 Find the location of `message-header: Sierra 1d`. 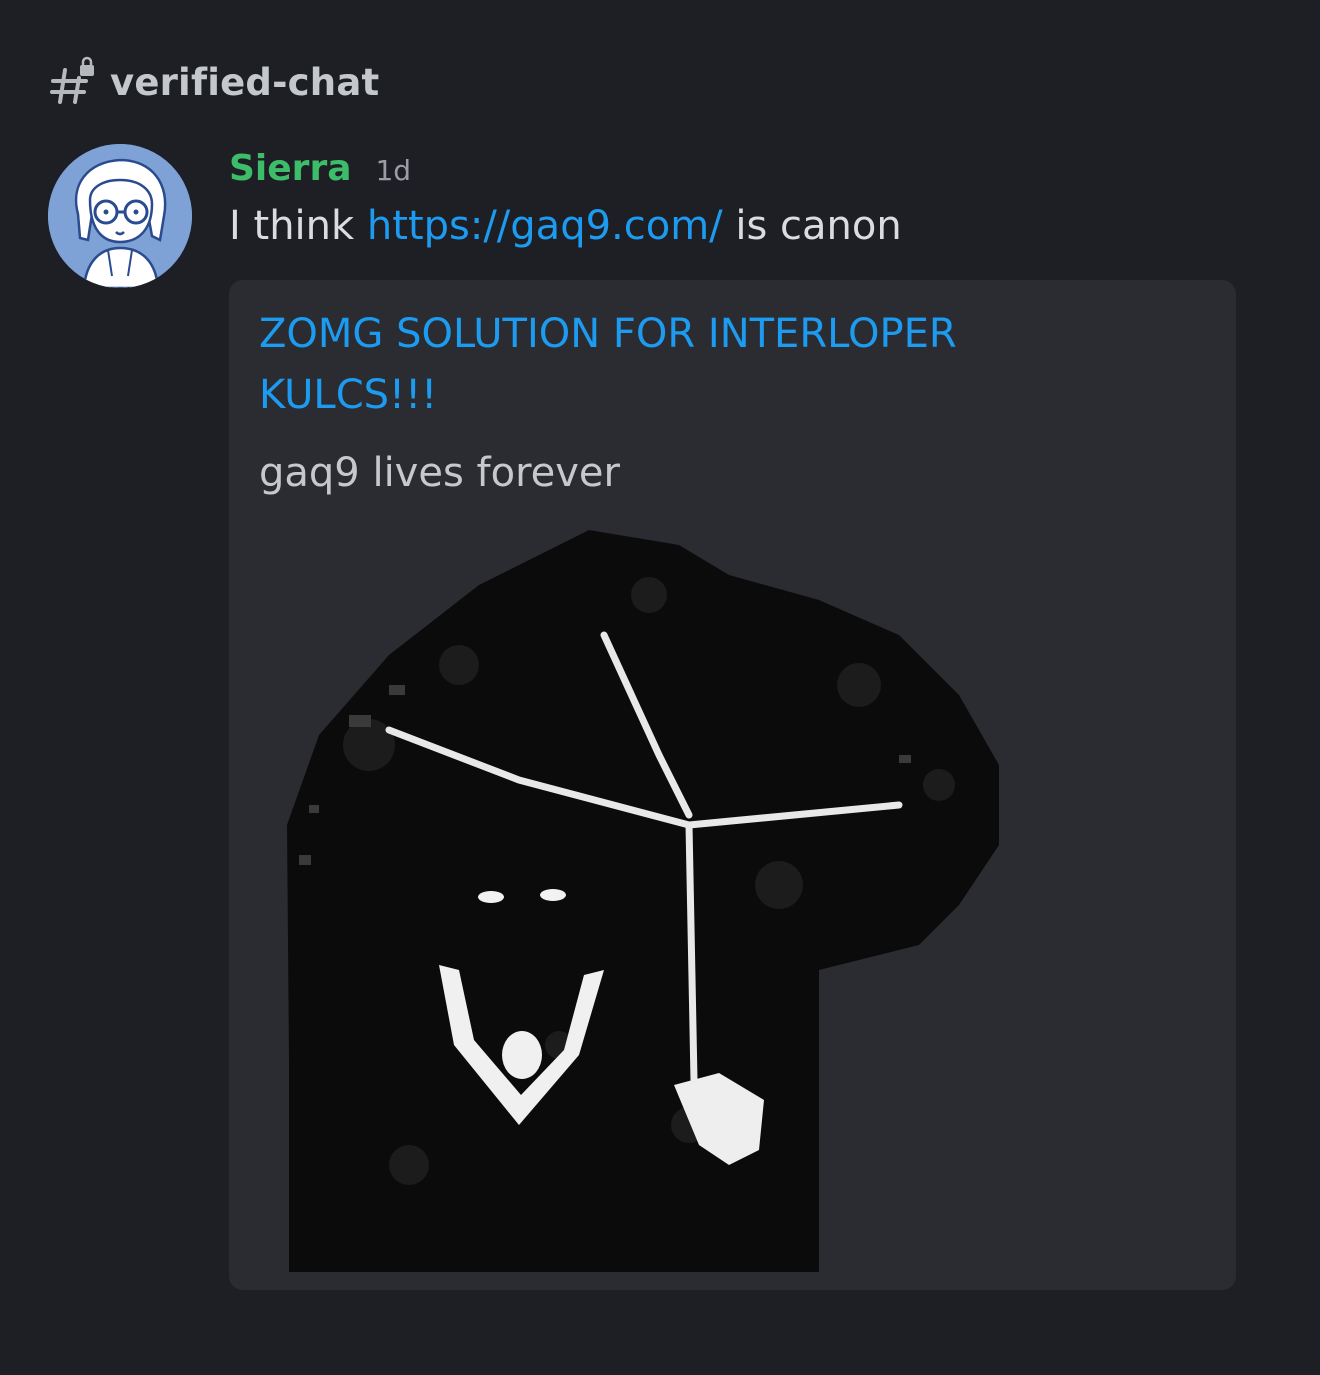

message-header: Sierra 1d is located at coordinates (320, 168).